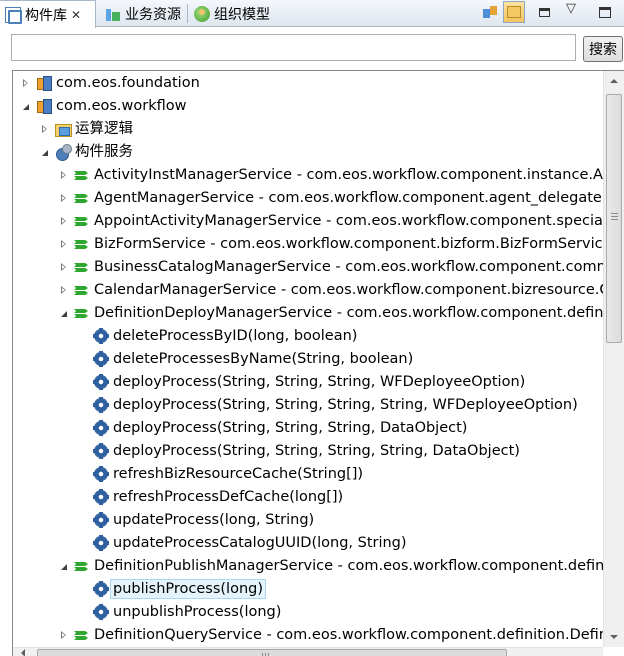  I want to click on tree-method-node: refreshProcessDefCache(long[]), so click(308, 497).